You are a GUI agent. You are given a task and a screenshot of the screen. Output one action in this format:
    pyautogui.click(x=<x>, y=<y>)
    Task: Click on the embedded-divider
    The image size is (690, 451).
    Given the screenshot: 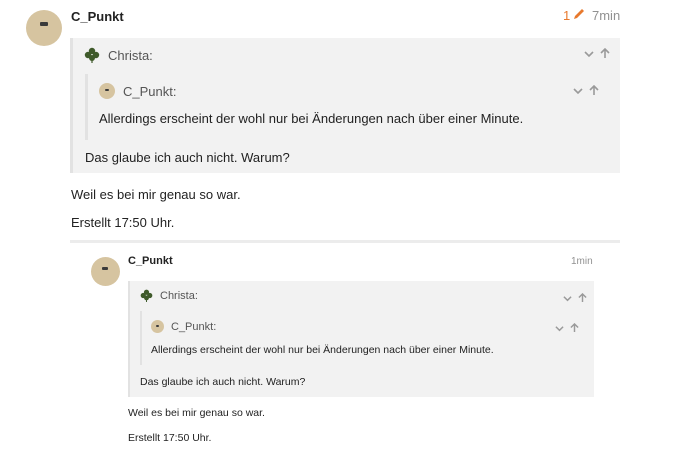 What is the action you would take?
    pyautogui.click(x=345, y=241)
    